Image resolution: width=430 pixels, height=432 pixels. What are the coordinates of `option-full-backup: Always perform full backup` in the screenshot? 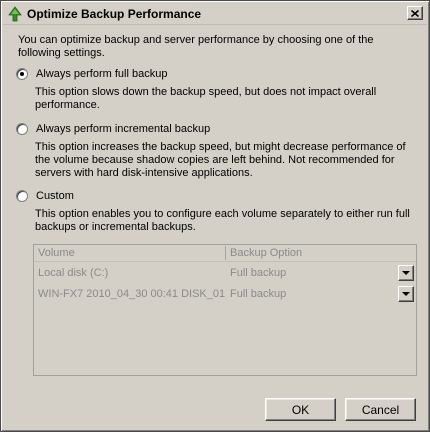 It's located at (91, 74).